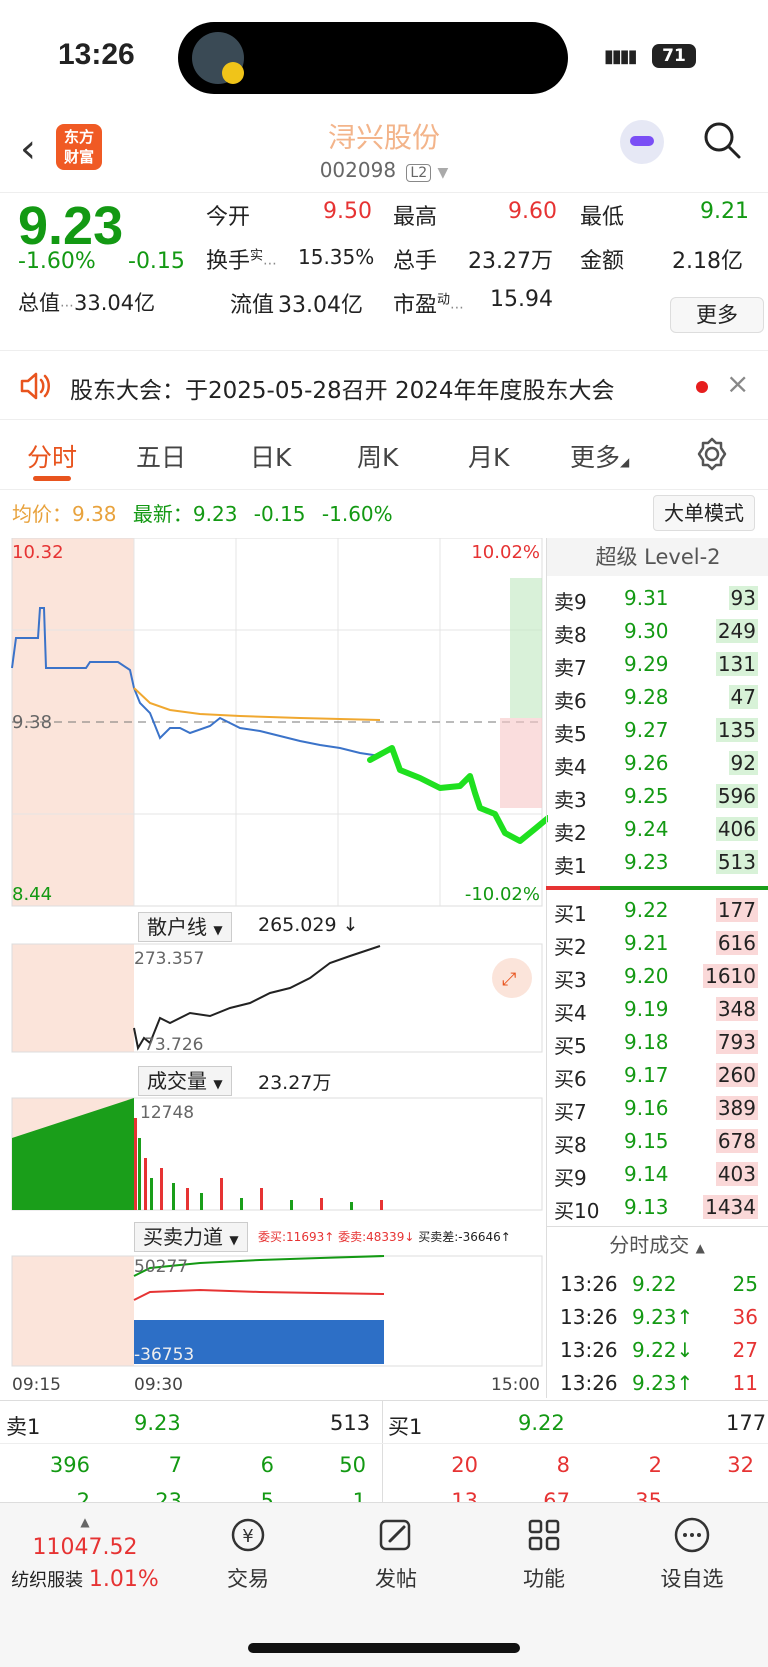 The width and height of the screenshot is (768, 1667). I want to click on tick-row: 13:26 9.22↓ 27, so click(660, 1350).